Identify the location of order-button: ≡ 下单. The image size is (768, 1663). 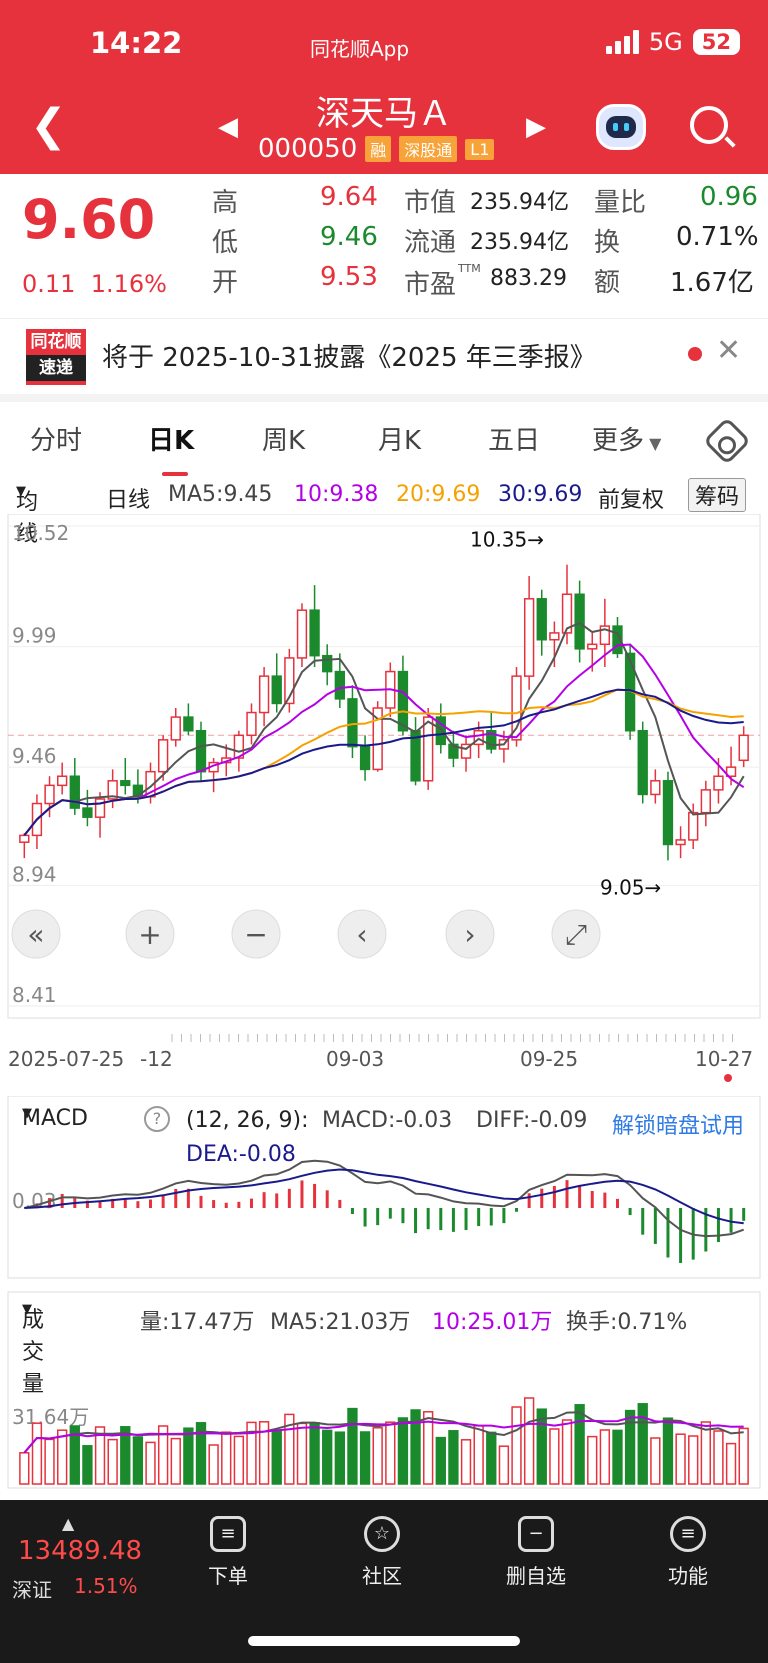
(228, 1552).